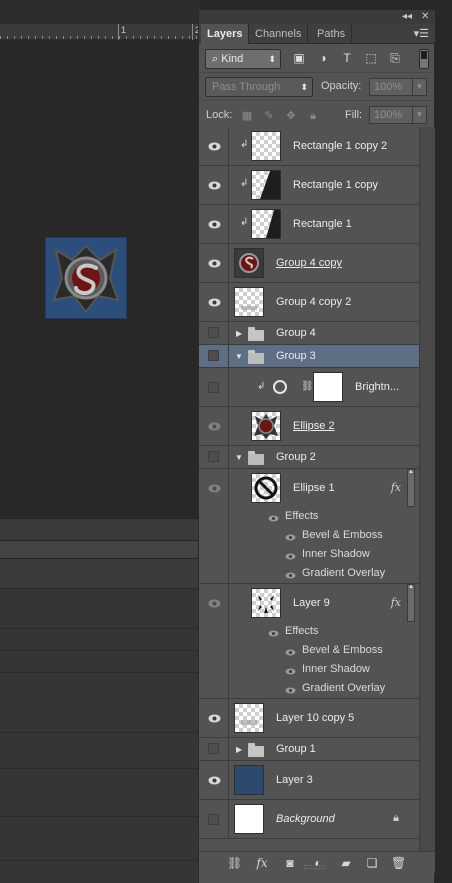 This screenshot has width=452, height=883. I want to click on shape-filter-icon: ⬚, so click(371, 58).